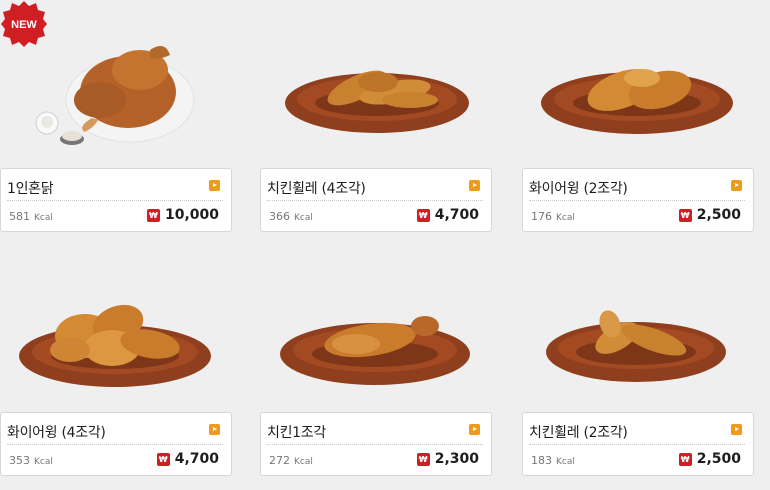  I want to click on product-item: 치킨1조각 272 Kcal ₩2,300, so click(376, 360).